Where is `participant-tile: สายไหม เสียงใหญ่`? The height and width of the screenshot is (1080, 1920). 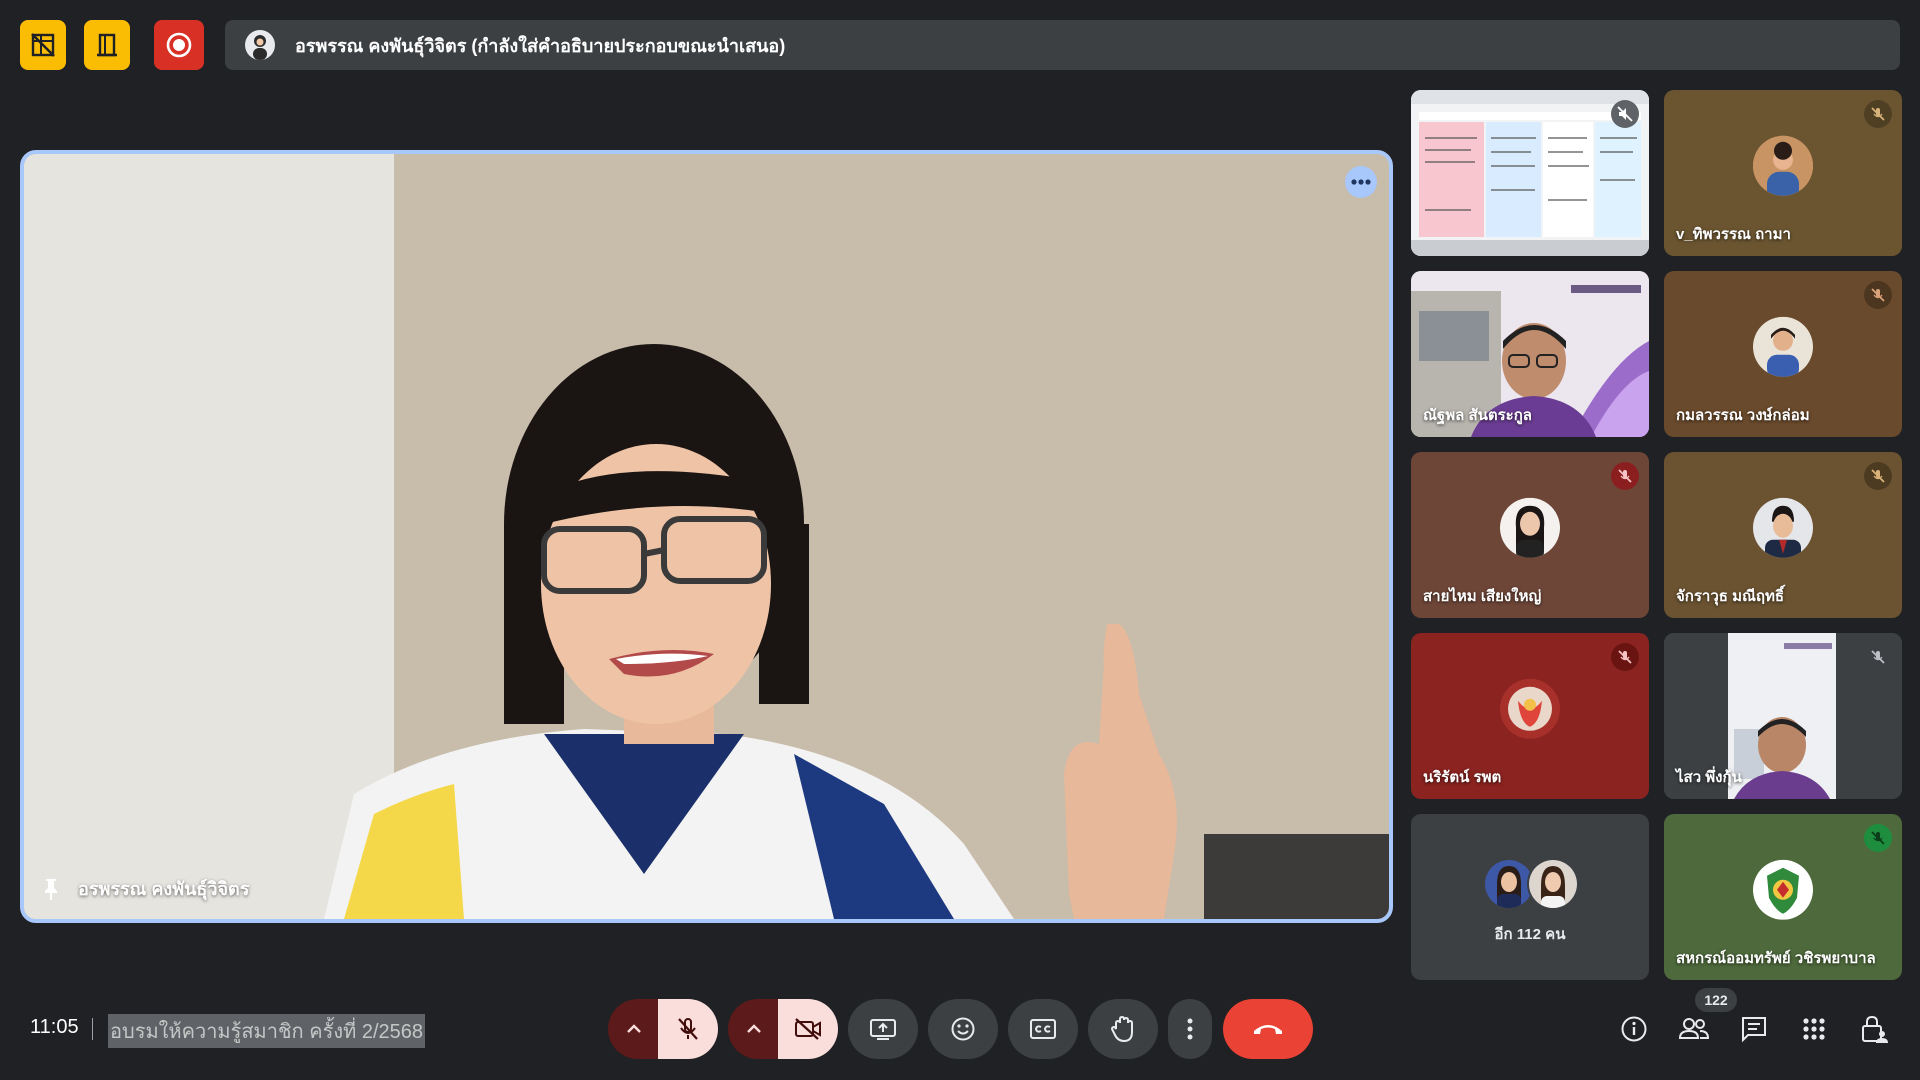
participant-tile: สายไหม เสียงใหญ่ is located at coordinates (1530, 535).